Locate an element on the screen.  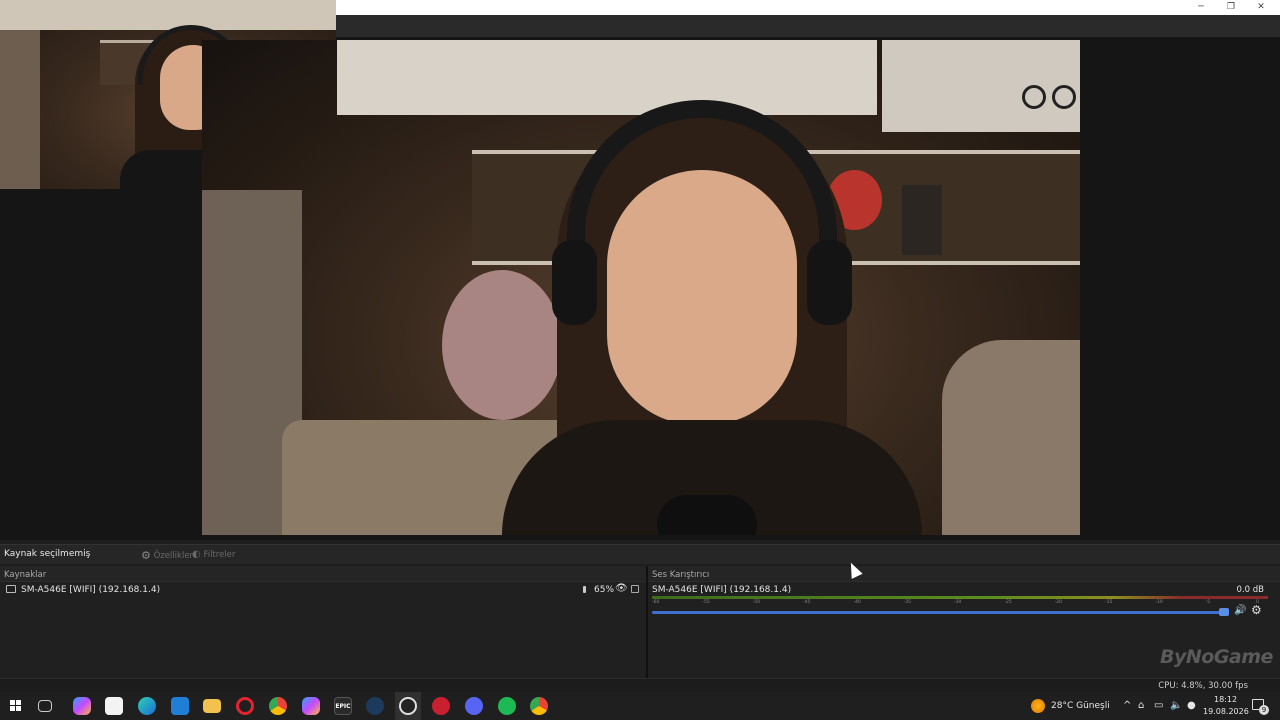
volume-meter-ticks: -60 -55 -50 -45 -40 -35 -30 -25 -20 -15 -10 -5 0 is located at coordinates (960, 604).